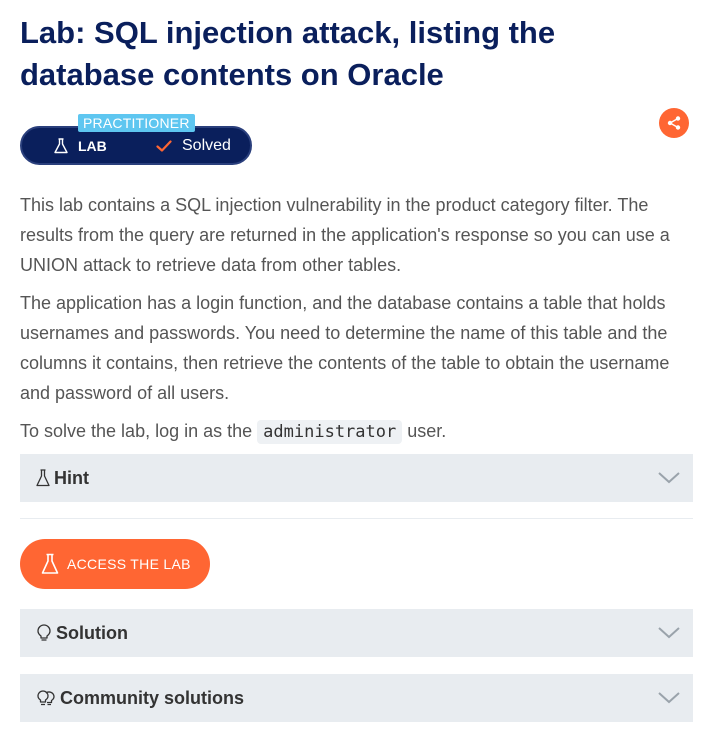 This screenshot has width=702, height=738. What do you see at coordinates (129, 564) in the screenshot?
I see `access-lab-label: ACCESS THE LAB` at bounding box center [129, 564].